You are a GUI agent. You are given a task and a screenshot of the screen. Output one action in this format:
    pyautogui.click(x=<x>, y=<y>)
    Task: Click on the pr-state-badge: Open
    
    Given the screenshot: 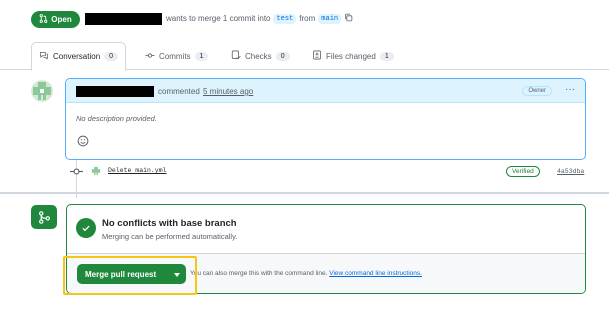 What is the action you would take?
    pyautogui.click(x=55, y=19)
    